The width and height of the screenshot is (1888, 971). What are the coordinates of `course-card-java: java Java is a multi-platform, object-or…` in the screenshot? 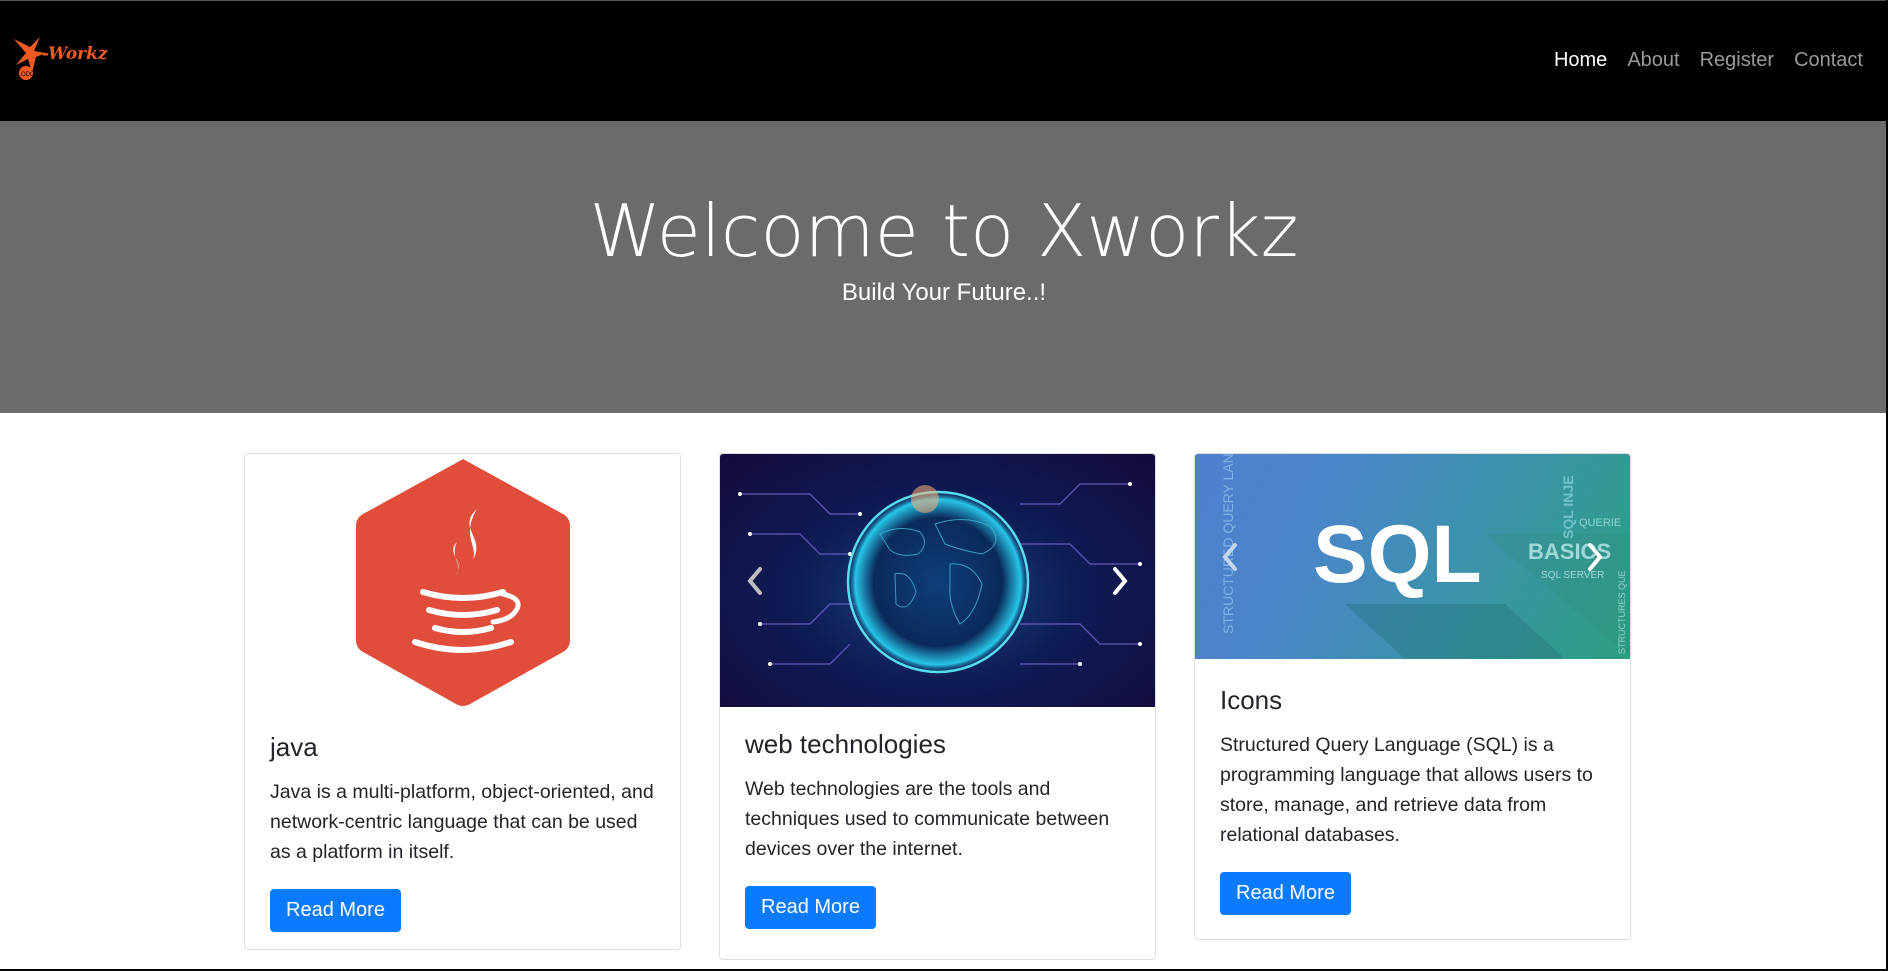 It's located at (462, 701).